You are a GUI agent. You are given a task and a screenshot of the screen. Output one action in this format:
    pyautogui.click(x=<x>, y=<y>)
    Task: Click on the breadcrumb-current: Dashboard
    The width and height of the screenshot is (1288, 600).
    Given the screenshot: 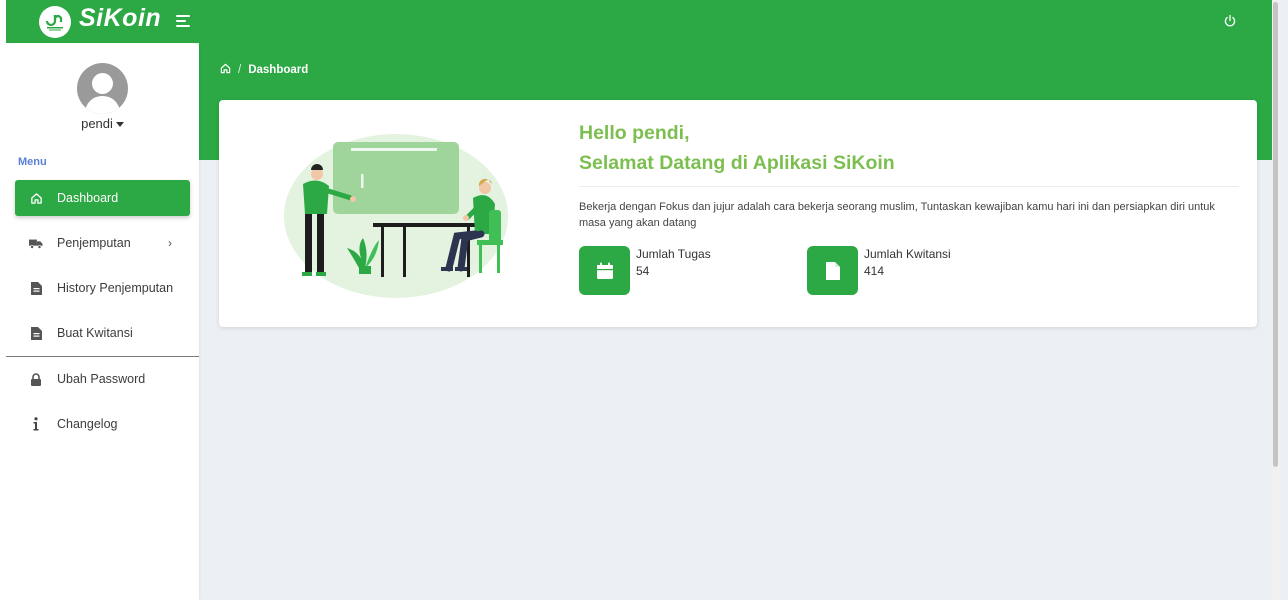 What is the action you would take?
    pyautogui.click(x=278, y=70)
    